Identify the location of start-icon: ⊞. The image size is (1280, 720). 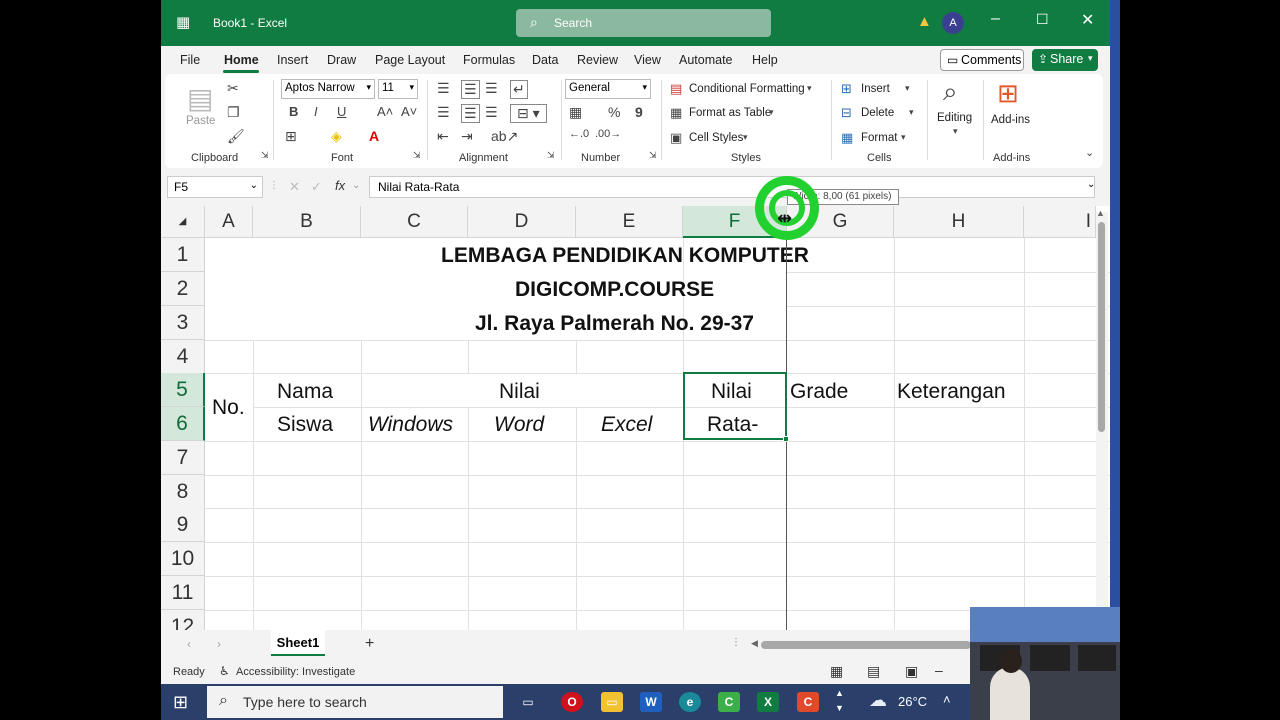
(180, 702).